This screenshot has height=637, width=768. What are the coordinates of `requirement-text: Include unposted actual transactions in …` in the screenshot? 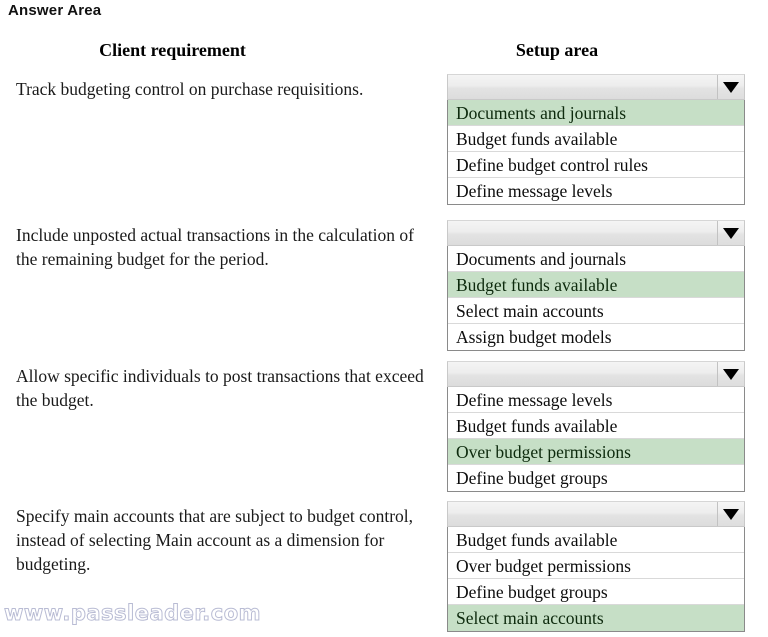 It's located at (215, 247).